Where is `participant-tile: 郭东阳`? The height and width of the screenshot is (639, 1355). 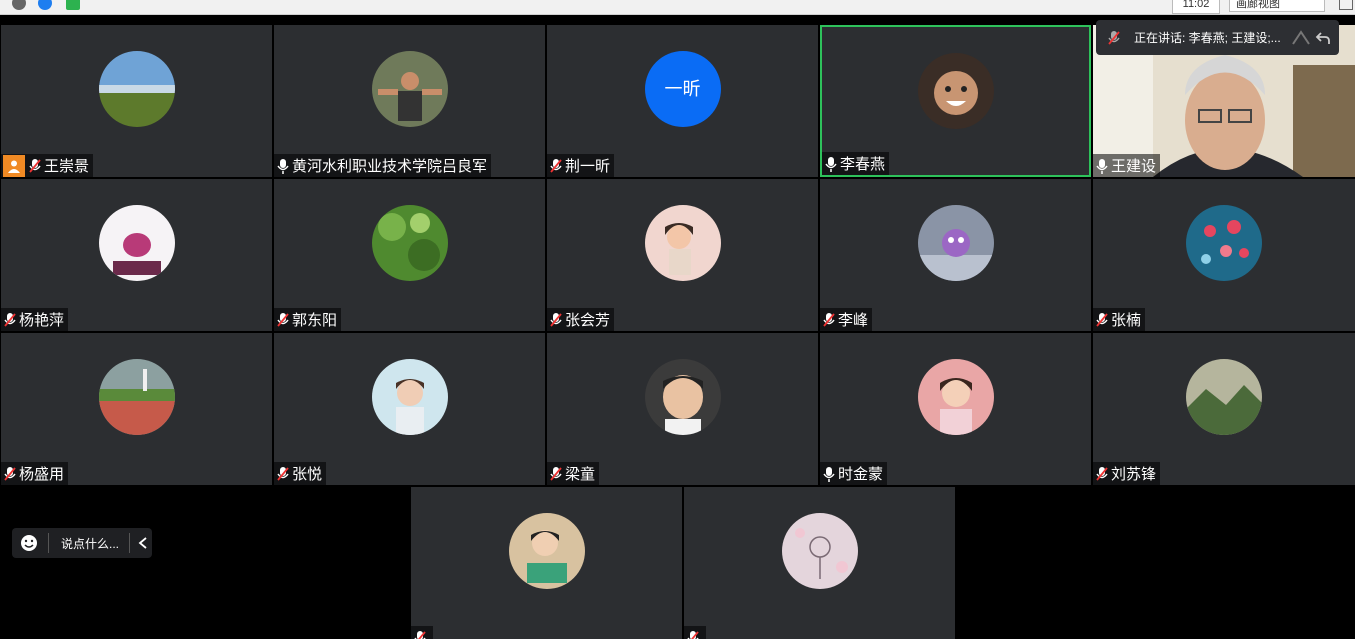
participant-tile: 郭东阳 is located at coordinates (409, 255).